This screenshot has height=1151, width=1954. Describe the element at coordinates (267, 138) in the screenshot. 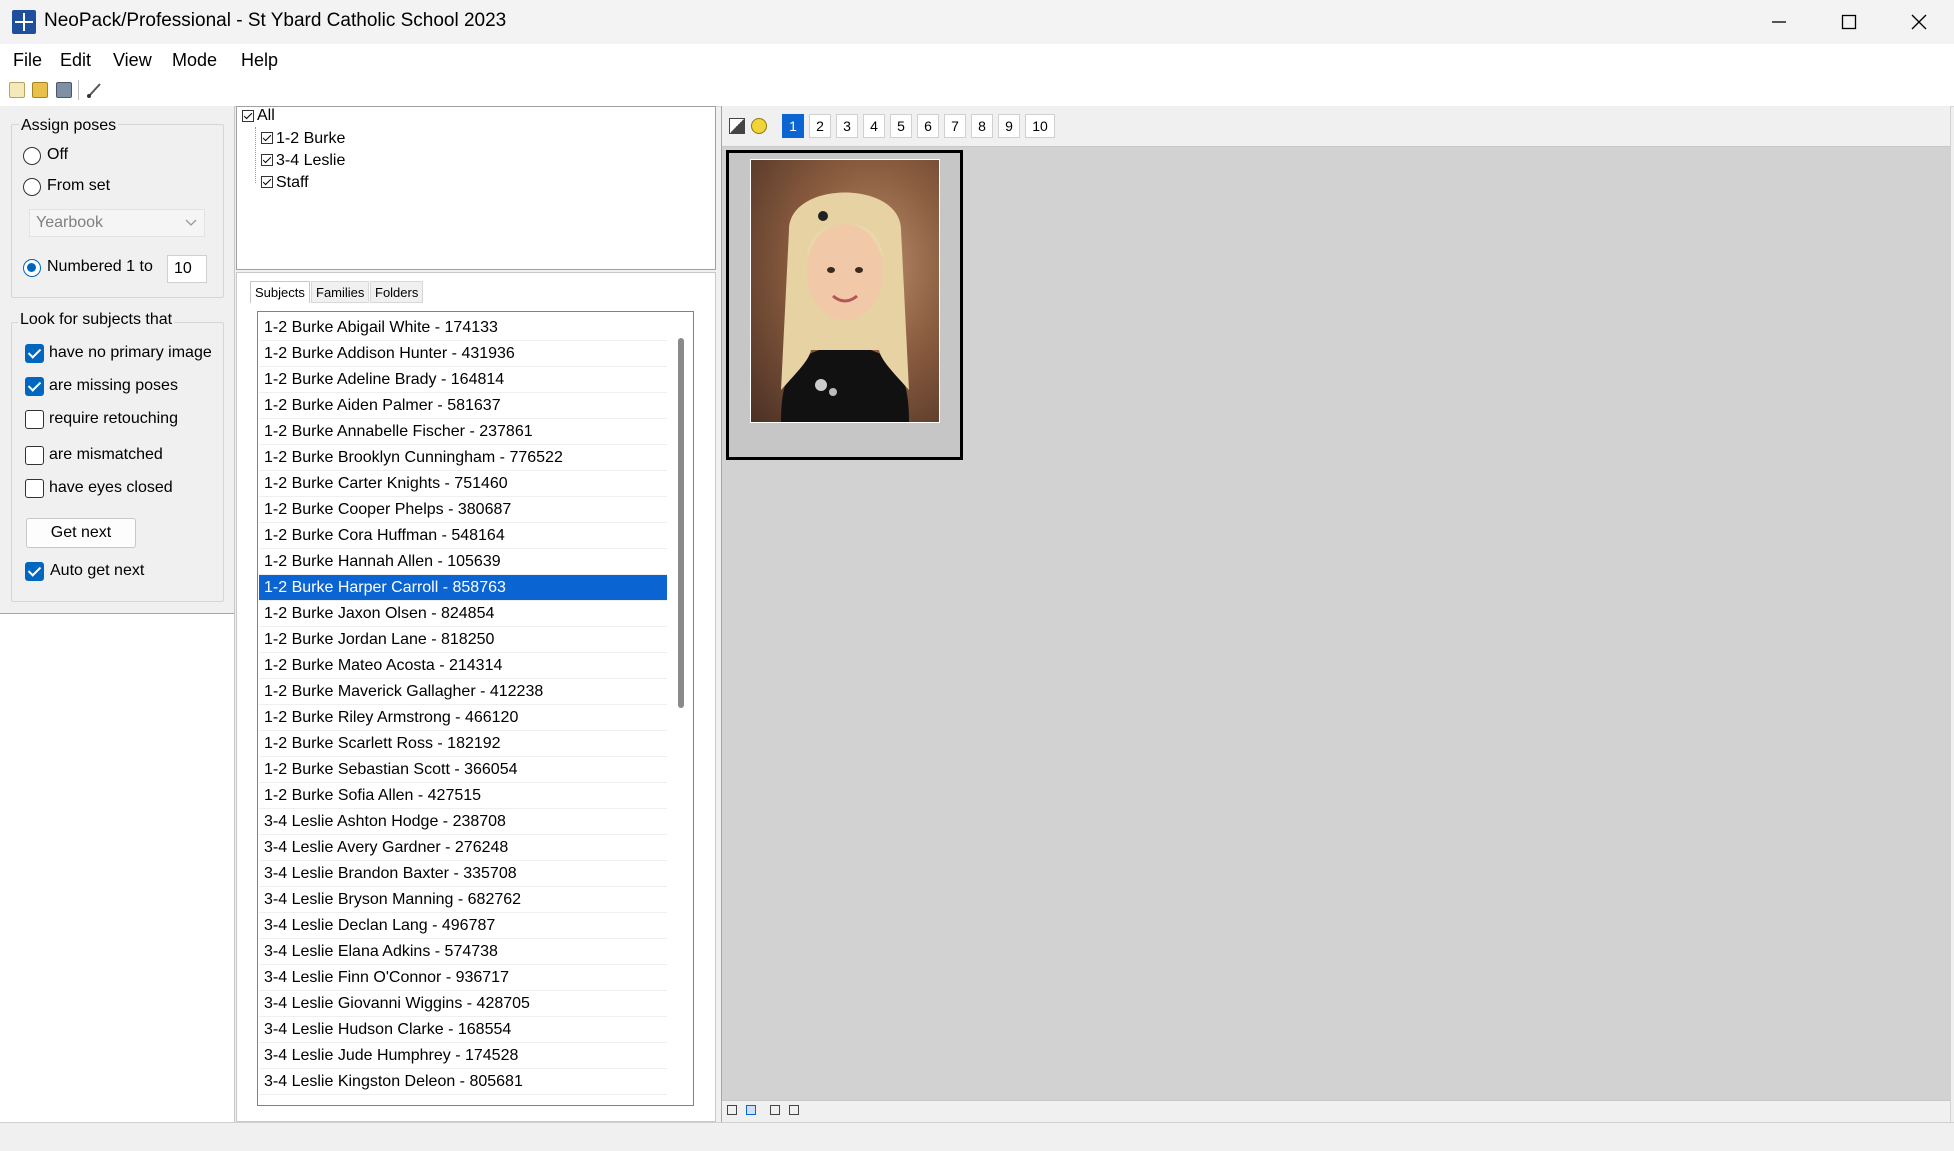

I see `tree-check-1-2-burke` at that location.